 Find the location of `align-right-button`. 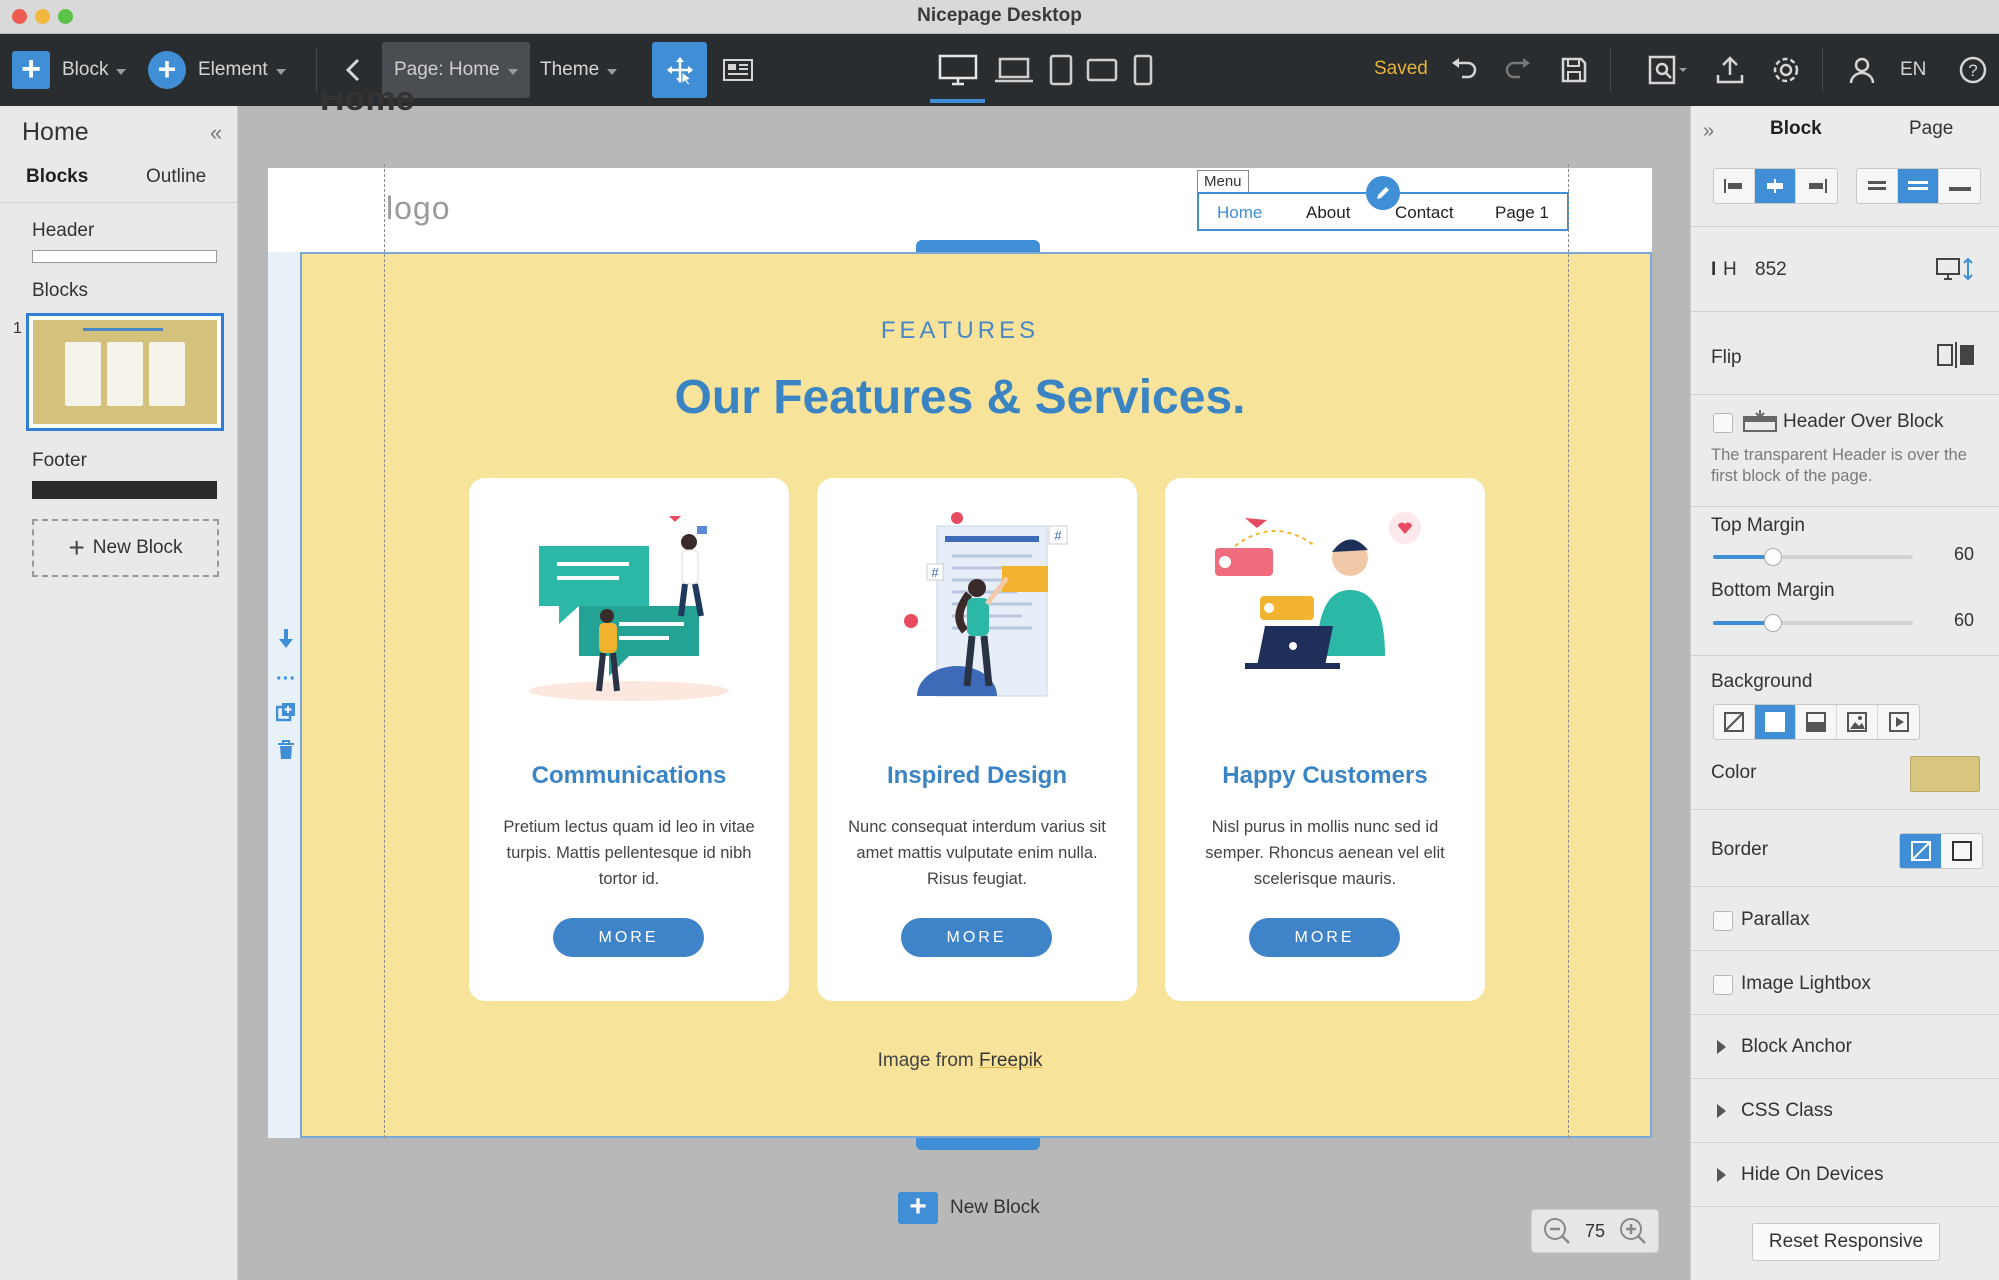

align-right-button is located at coordinates (1816, 186).